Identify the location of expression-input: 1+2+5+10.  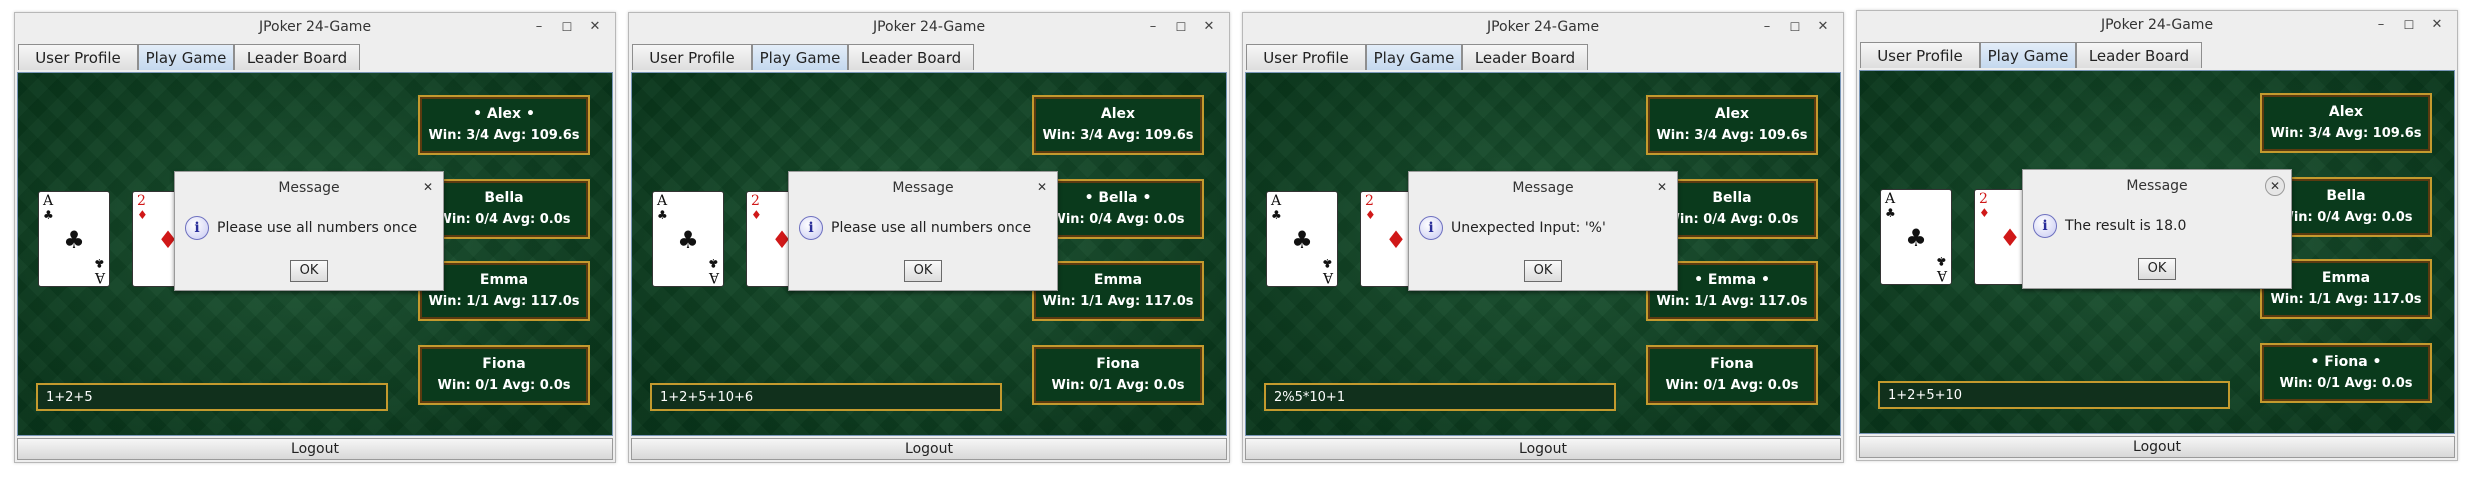
(2054, 395).